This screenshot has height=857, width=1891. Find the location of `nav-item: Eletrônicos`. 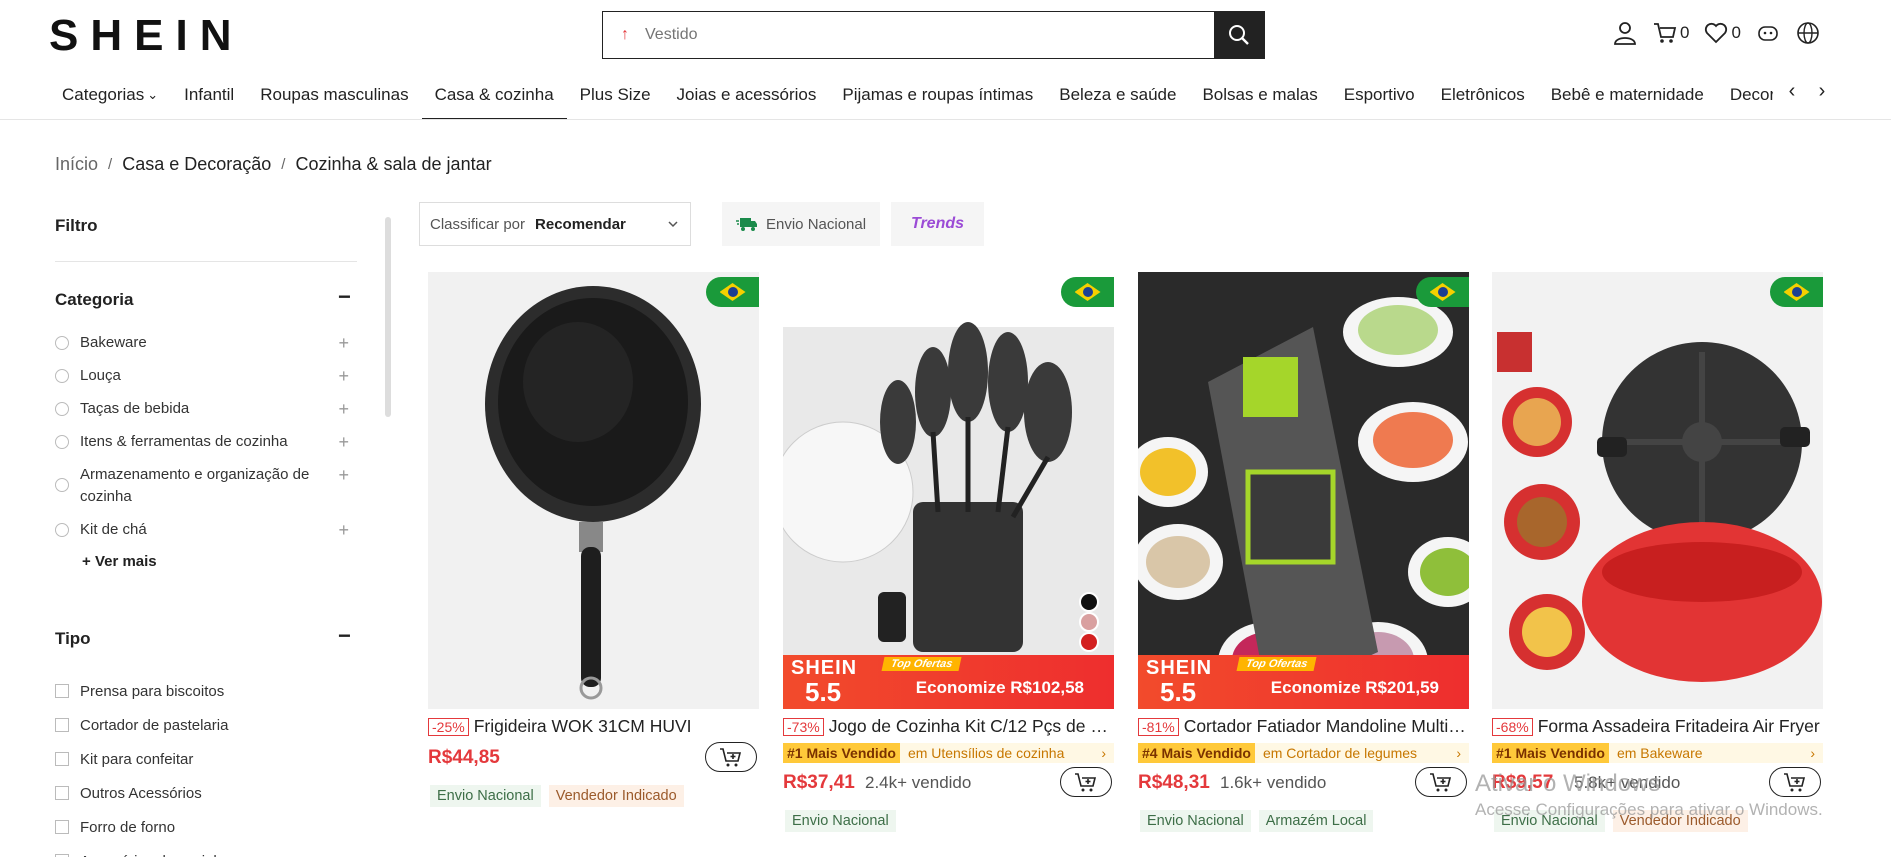

nav-item: Eletrônicos is located at coordinates (1483, 94).